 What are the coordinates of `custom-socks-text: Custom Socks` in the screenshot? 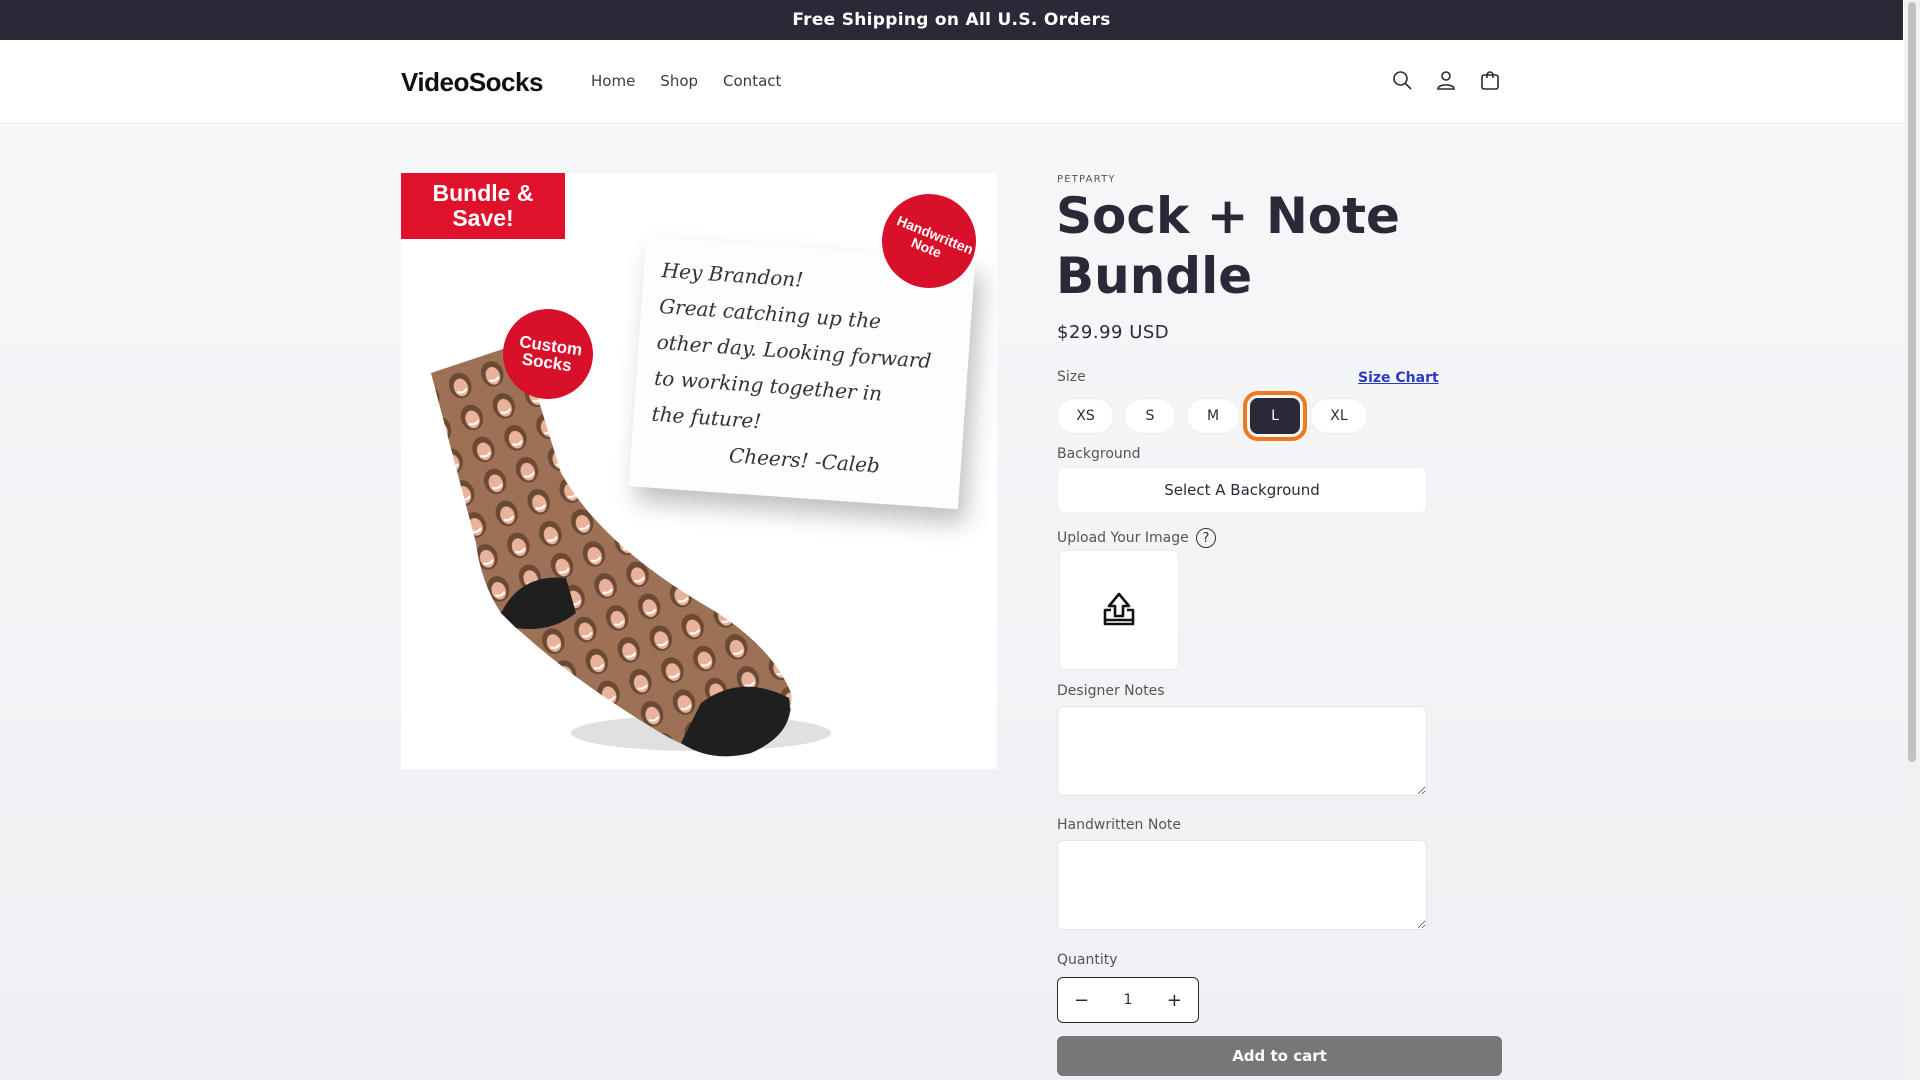 It's located at (551, 354).